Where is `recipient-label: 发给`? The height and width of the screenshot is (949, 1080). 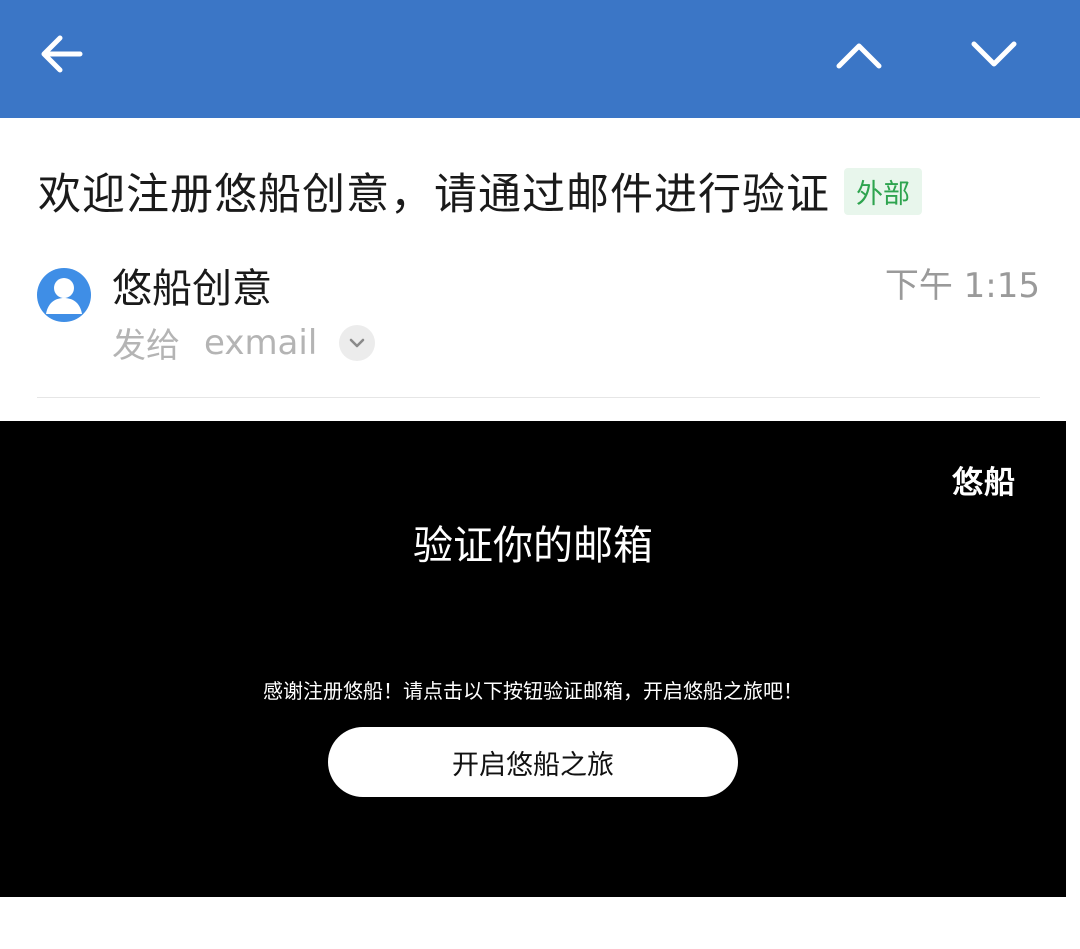
recipient-label: 发给 is located at coordinates (146, 346).